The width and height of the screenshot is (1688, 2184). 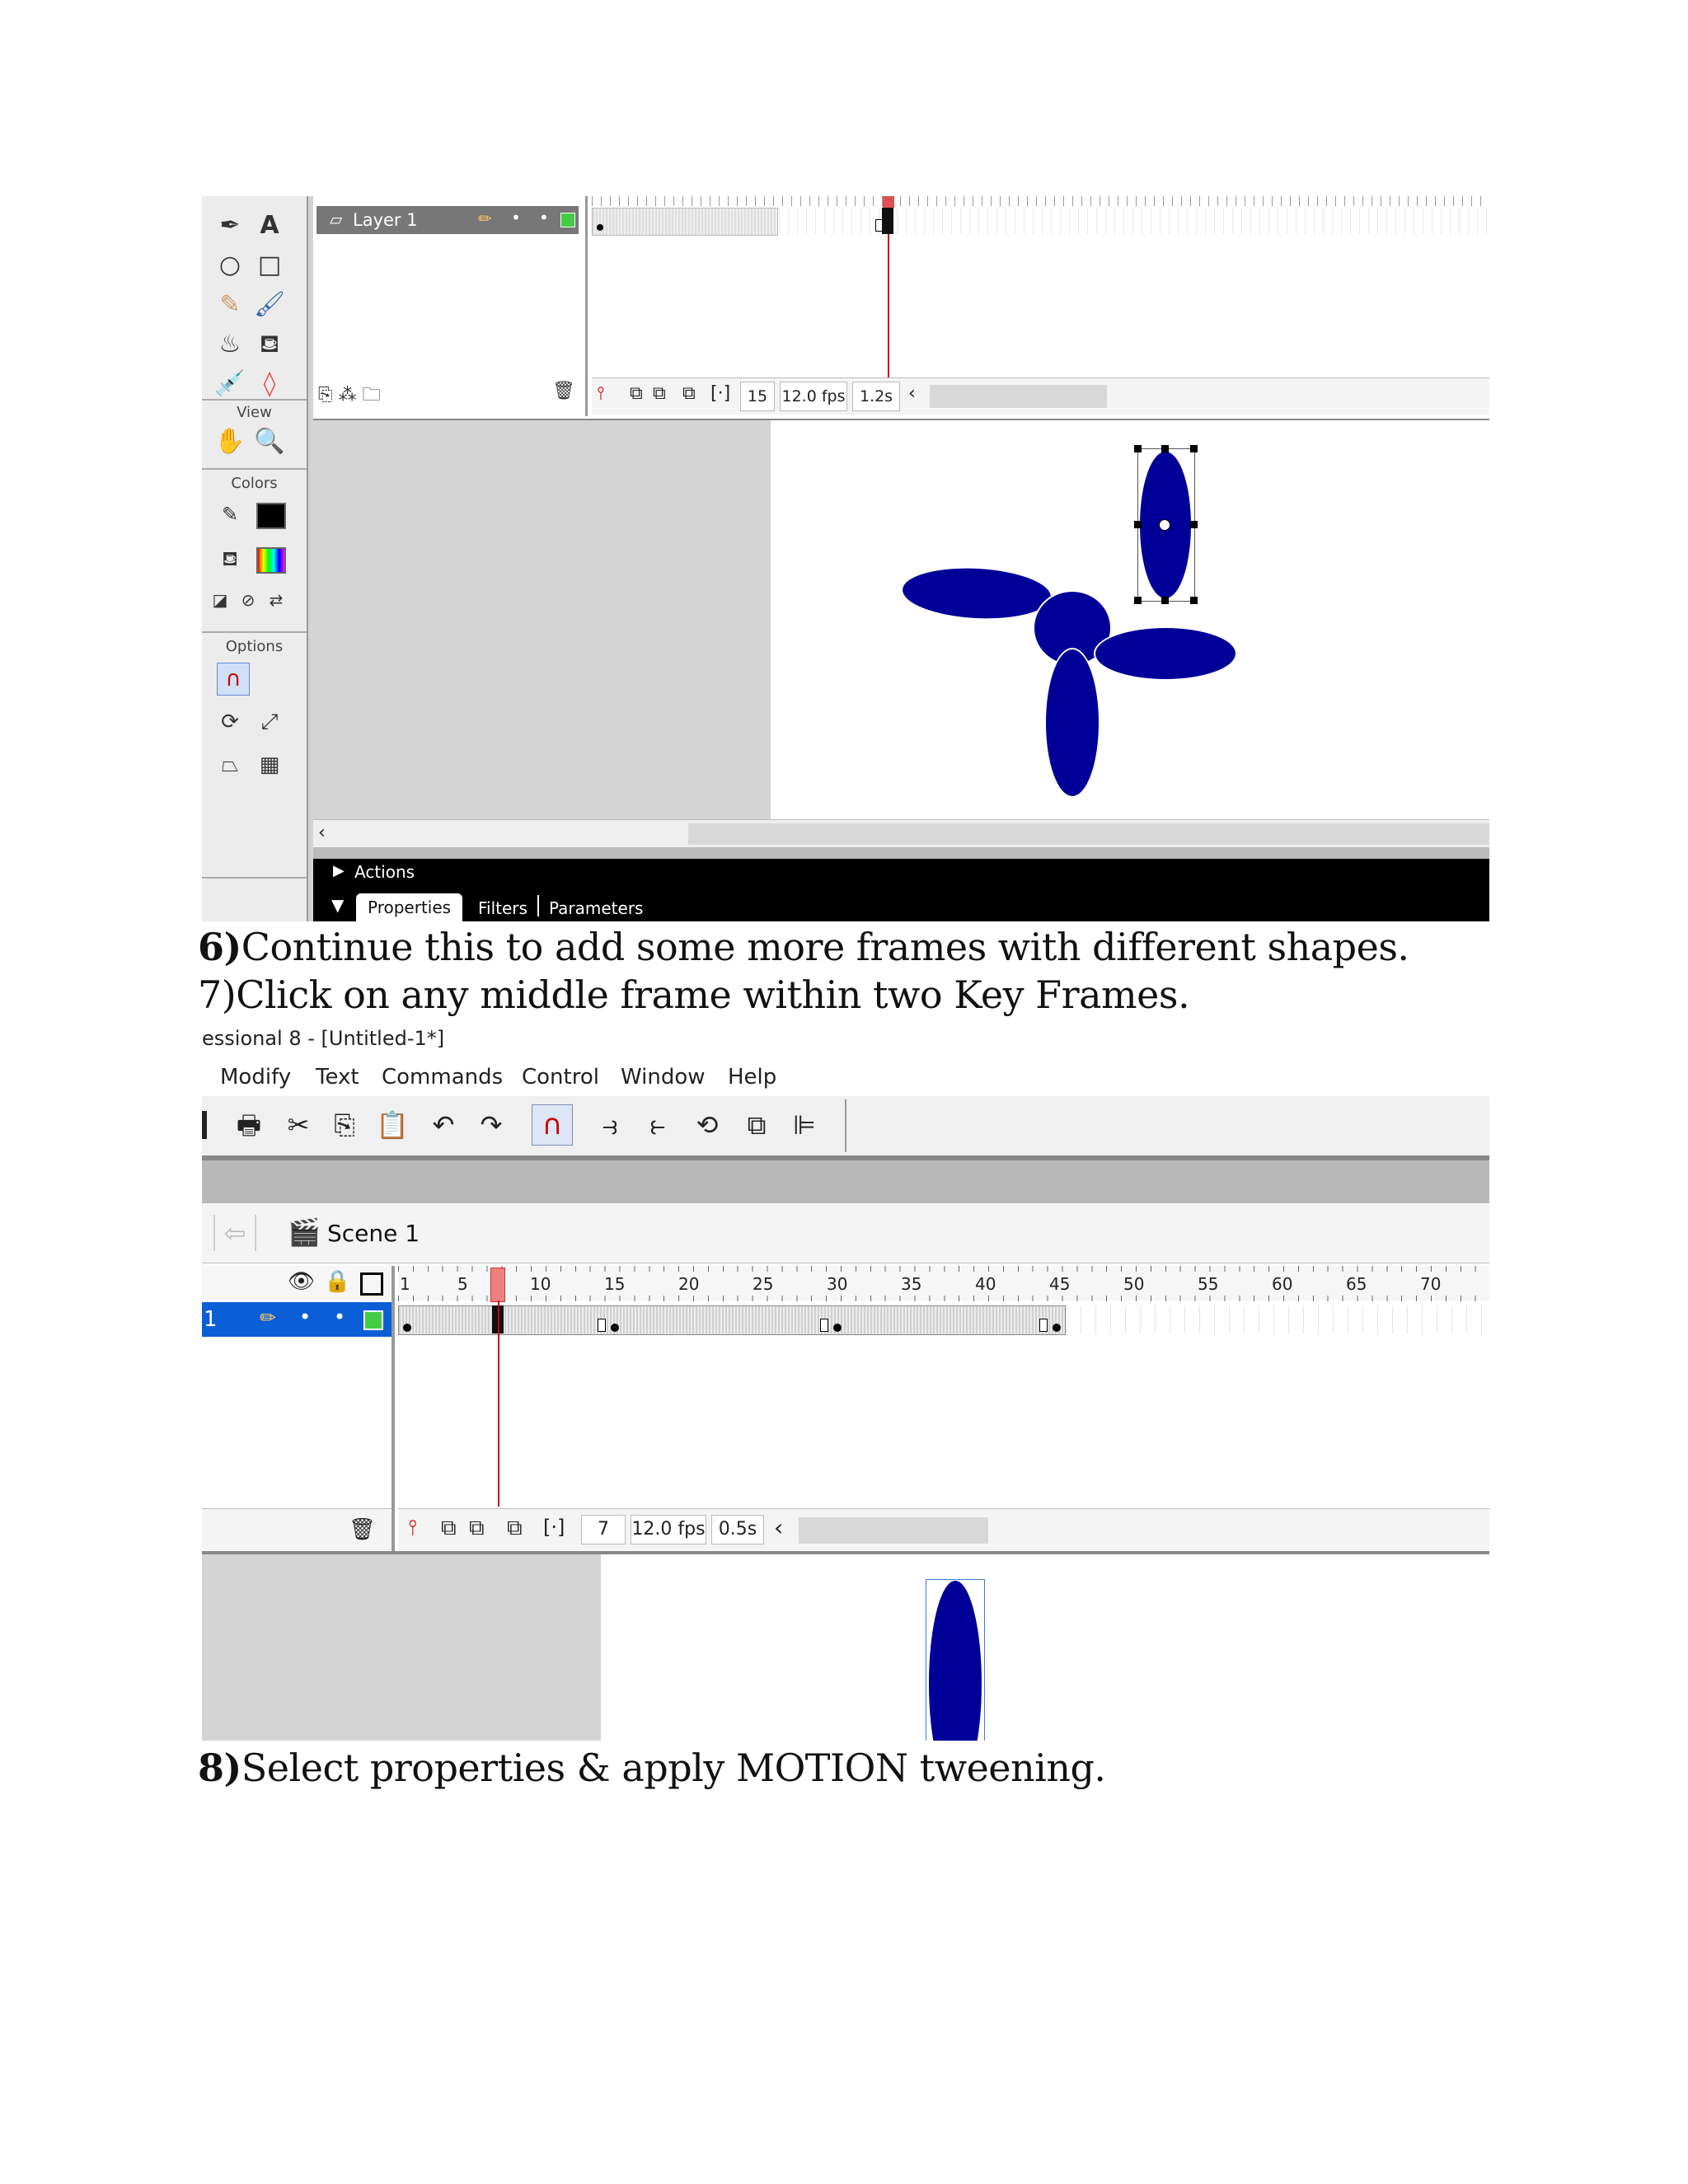 I want to click on tab-filters: Filters, so click(x=503, y=908).